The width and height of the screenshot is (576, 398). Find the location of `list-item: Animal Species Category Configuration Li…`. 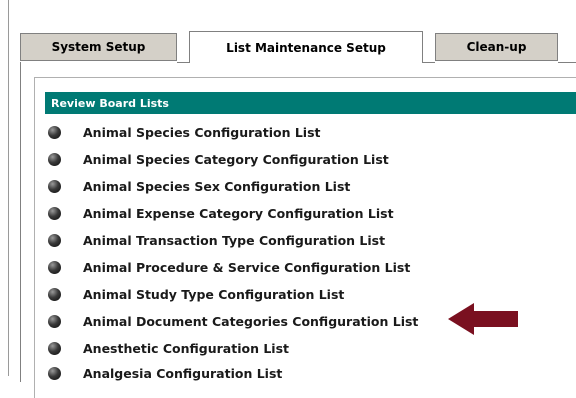

list-item: Animal Species Category Configuration Li… is located at coordinates (218, 159).